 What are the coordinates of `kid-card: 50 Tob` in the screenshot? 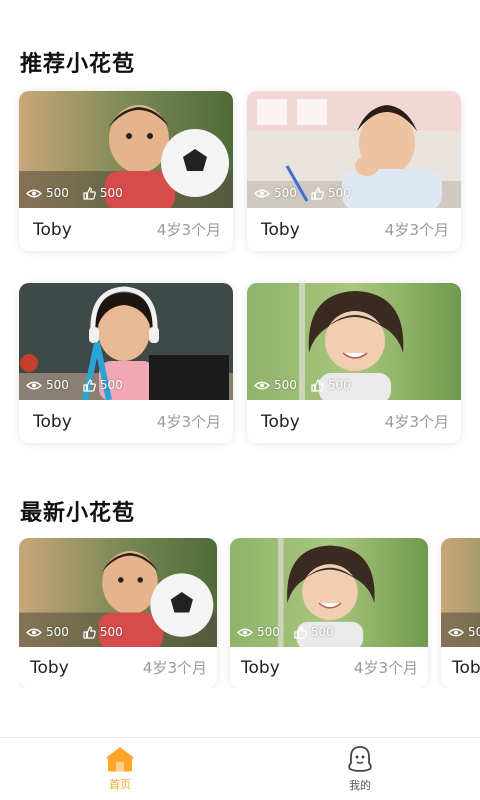 It's located at (460, 613).